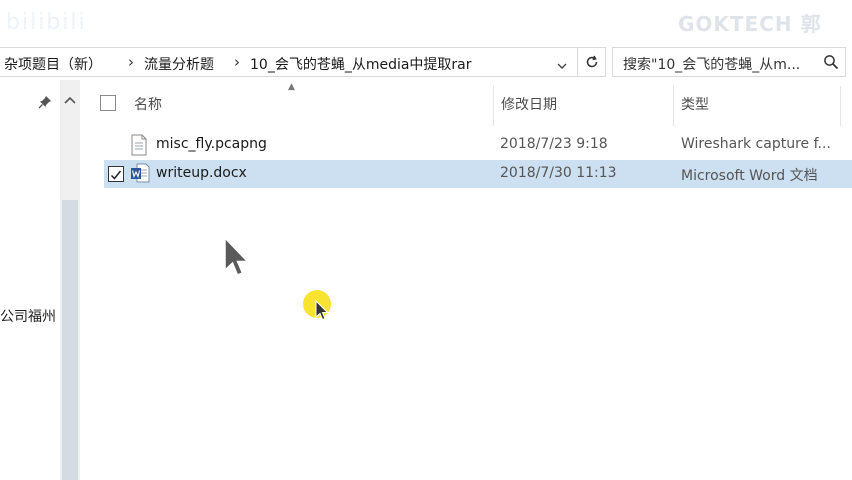 The image size is (852, 480). I want to click on nav-scrollbar, so click(70, 280).